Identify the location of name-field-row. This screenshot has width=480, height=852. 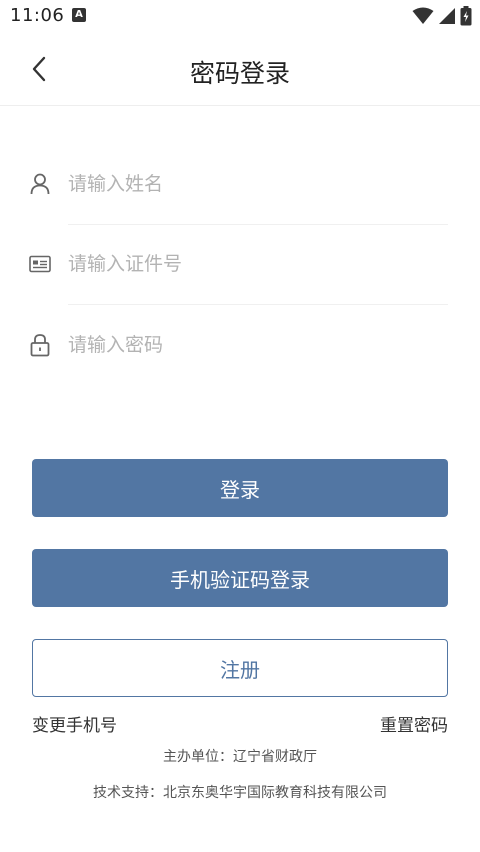
(238, 202).